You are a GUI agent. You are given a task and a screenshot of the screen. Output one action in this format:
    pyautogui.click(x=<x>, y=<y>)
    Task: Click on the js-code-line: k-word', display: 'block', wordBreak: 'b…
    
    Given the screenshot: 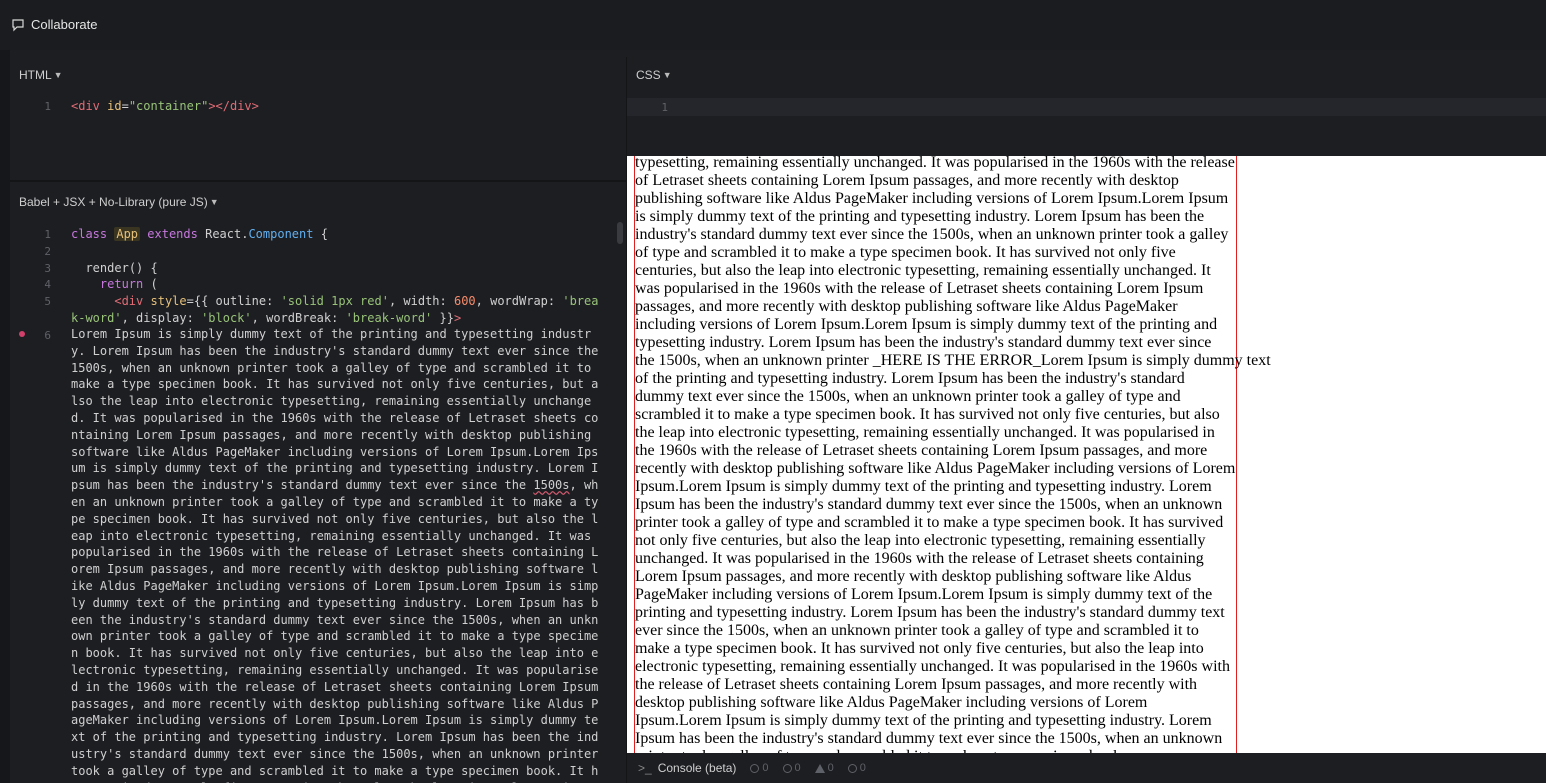 What is the action you would take?
    pyautogui.click(x=266, y=318)
    